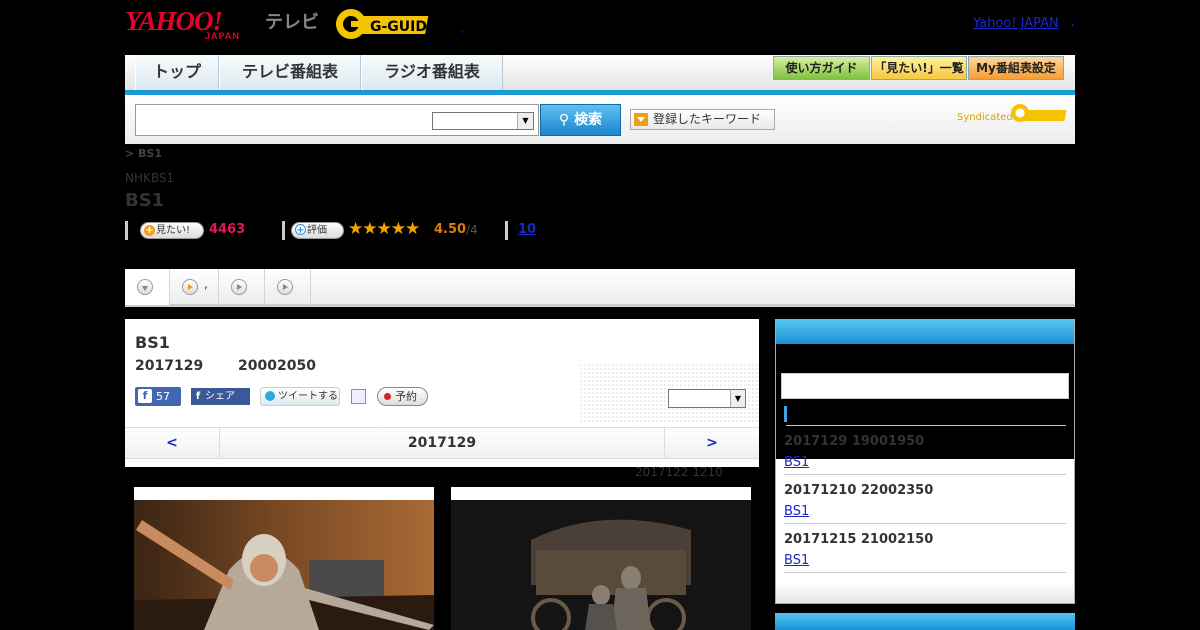 The width and height of the screenshot is (1200, 630). What do you see at coordinates (711, 443) in the screenshot?
I see `next-day-link: >` at bounding box center [711, 443].